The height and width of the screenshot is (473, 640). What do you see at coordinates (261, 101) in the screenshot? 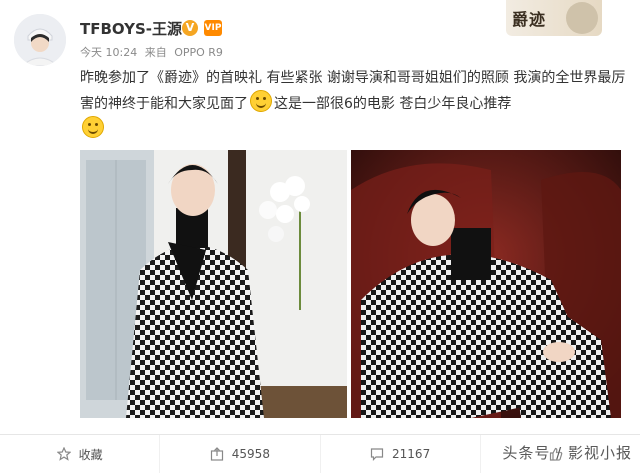
I see `smile-emoji-icon` at bounding box center [261, 101].